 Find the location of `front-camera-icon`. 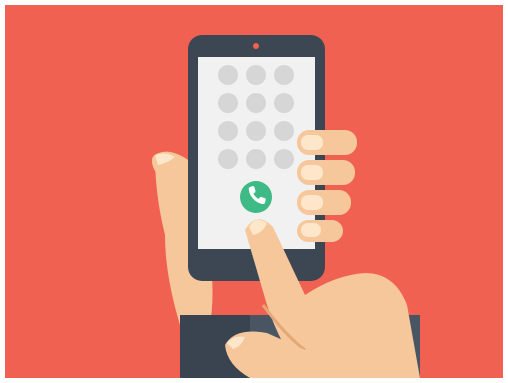

front-camera-icon is located at coordinates (256, 46).